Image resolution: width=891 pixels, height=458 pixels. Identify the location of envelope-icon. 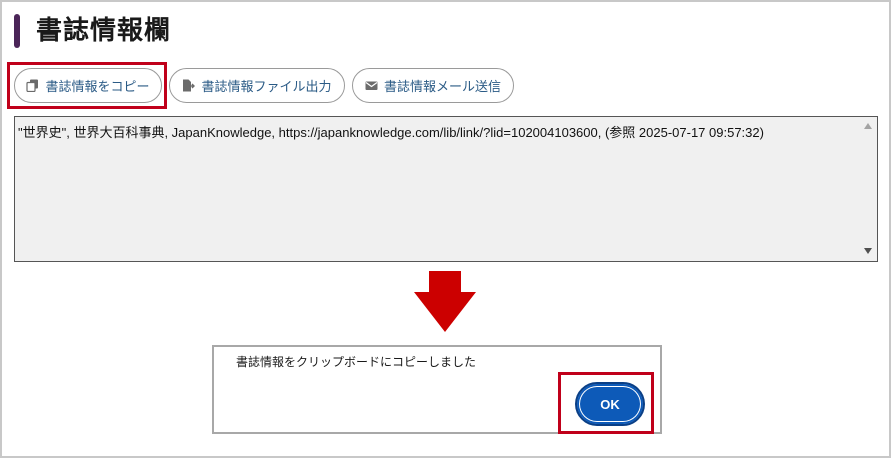
(371, 85).